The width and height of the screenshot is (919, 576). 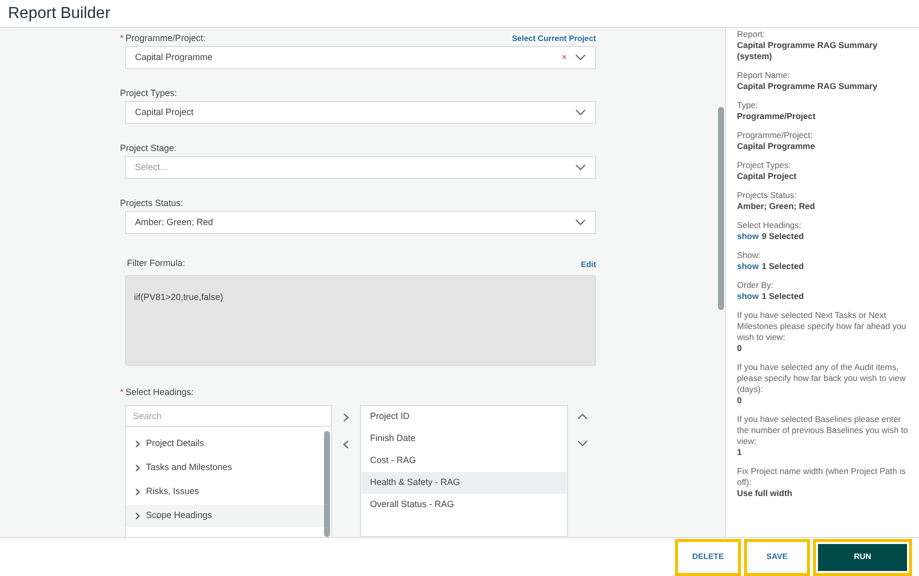 What do you see at coordinates (823, 430) in the screenshot?
I see `summary-label: If you have selected Baselines please enter the number of previous Baselines you wish to view:` at bounding box center [823, 430].